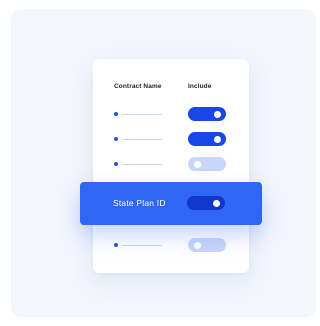 The width and height of the screenshot is (320, 326). What do you see at coordinates (138, 86) in the screenshot?
I see `column-header-contract-name: Contract Name` at bounding box center [138, 86].